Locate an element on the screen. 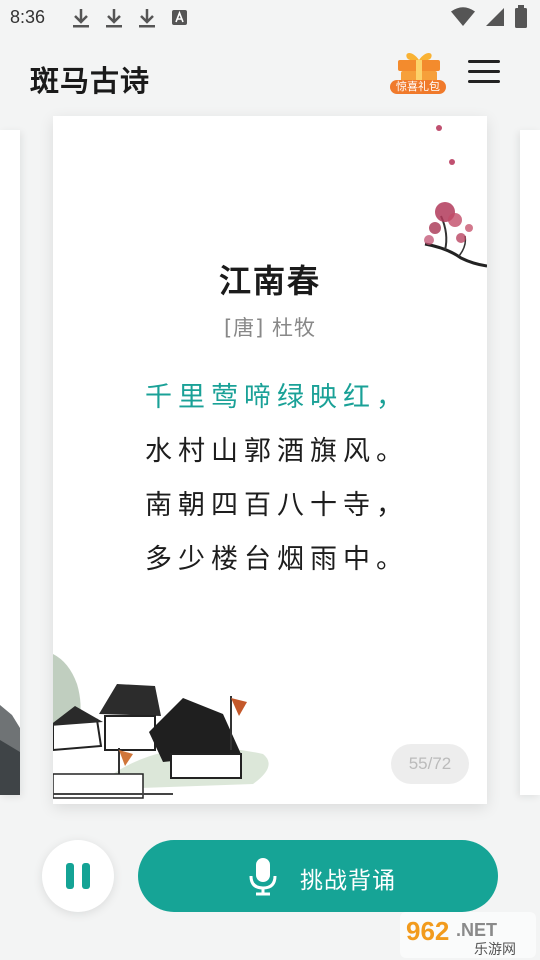 The height and width of the screenshot is (960, 540). system-icons is located at coordinates (489, 17).